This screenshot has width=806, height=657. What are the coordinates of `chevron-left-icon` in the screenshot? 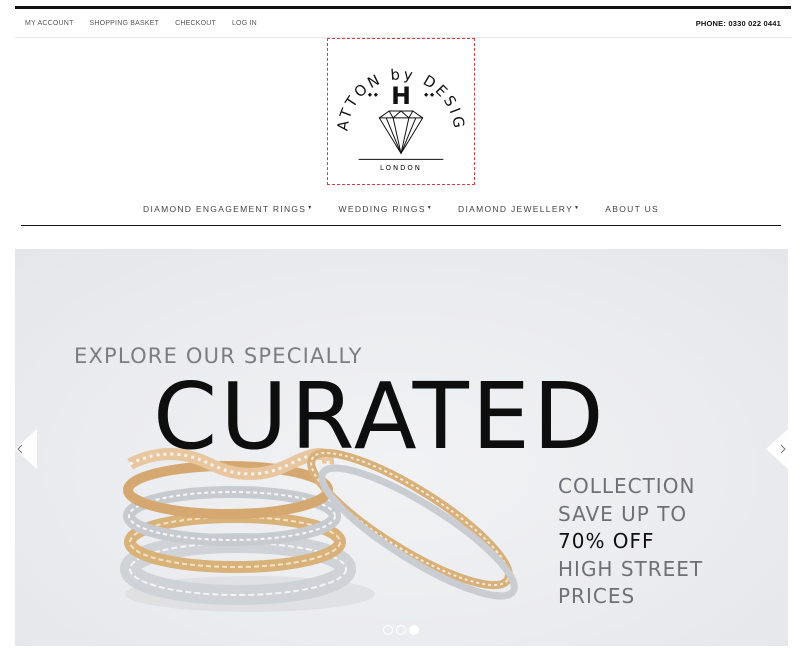 It's located at (26, 449).